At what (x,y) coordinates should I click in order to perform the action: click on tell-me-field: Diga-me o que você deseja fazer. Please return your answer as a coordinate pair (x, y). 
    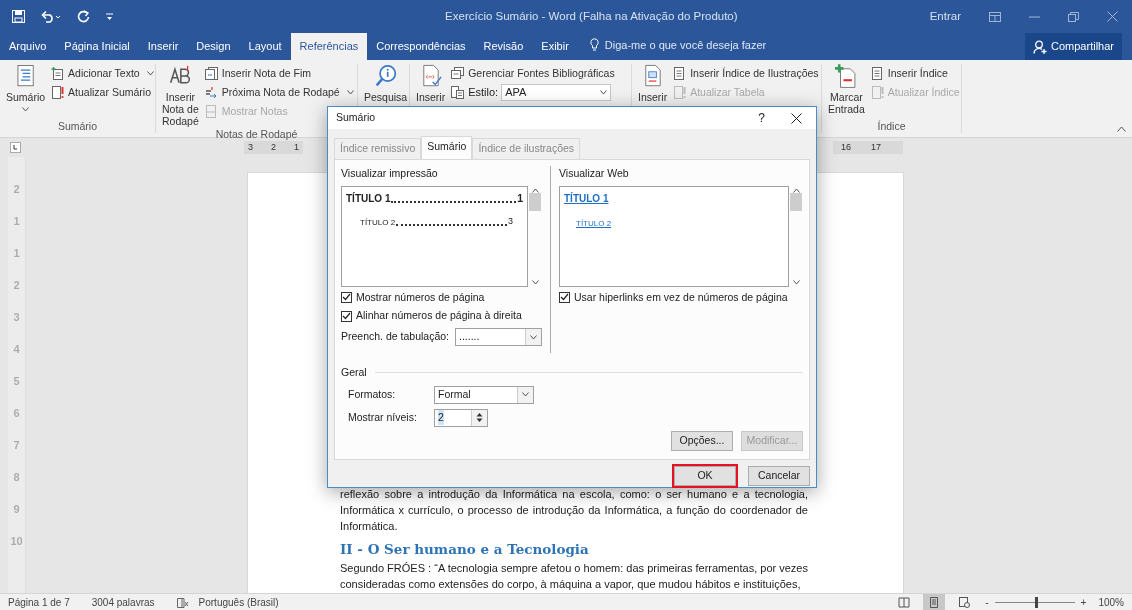
    Looking at the image, I should click on (707, 44).